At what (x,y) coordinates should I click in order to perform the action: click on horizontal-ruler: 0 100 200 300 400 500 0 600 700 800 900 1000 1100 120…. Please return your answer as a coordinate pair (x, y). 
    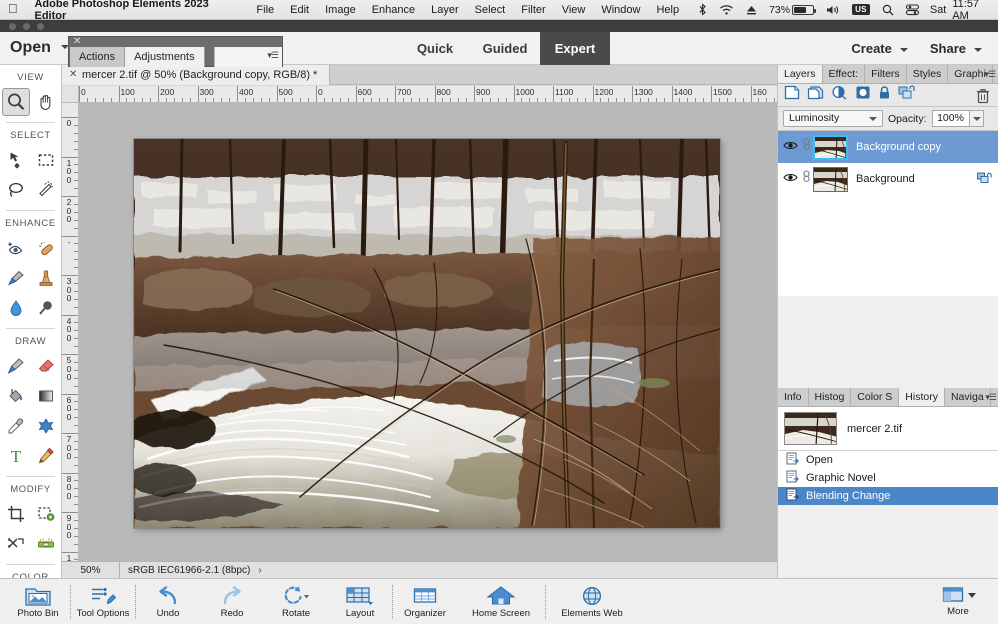
    Looking at the image, I should click on (419, 94).